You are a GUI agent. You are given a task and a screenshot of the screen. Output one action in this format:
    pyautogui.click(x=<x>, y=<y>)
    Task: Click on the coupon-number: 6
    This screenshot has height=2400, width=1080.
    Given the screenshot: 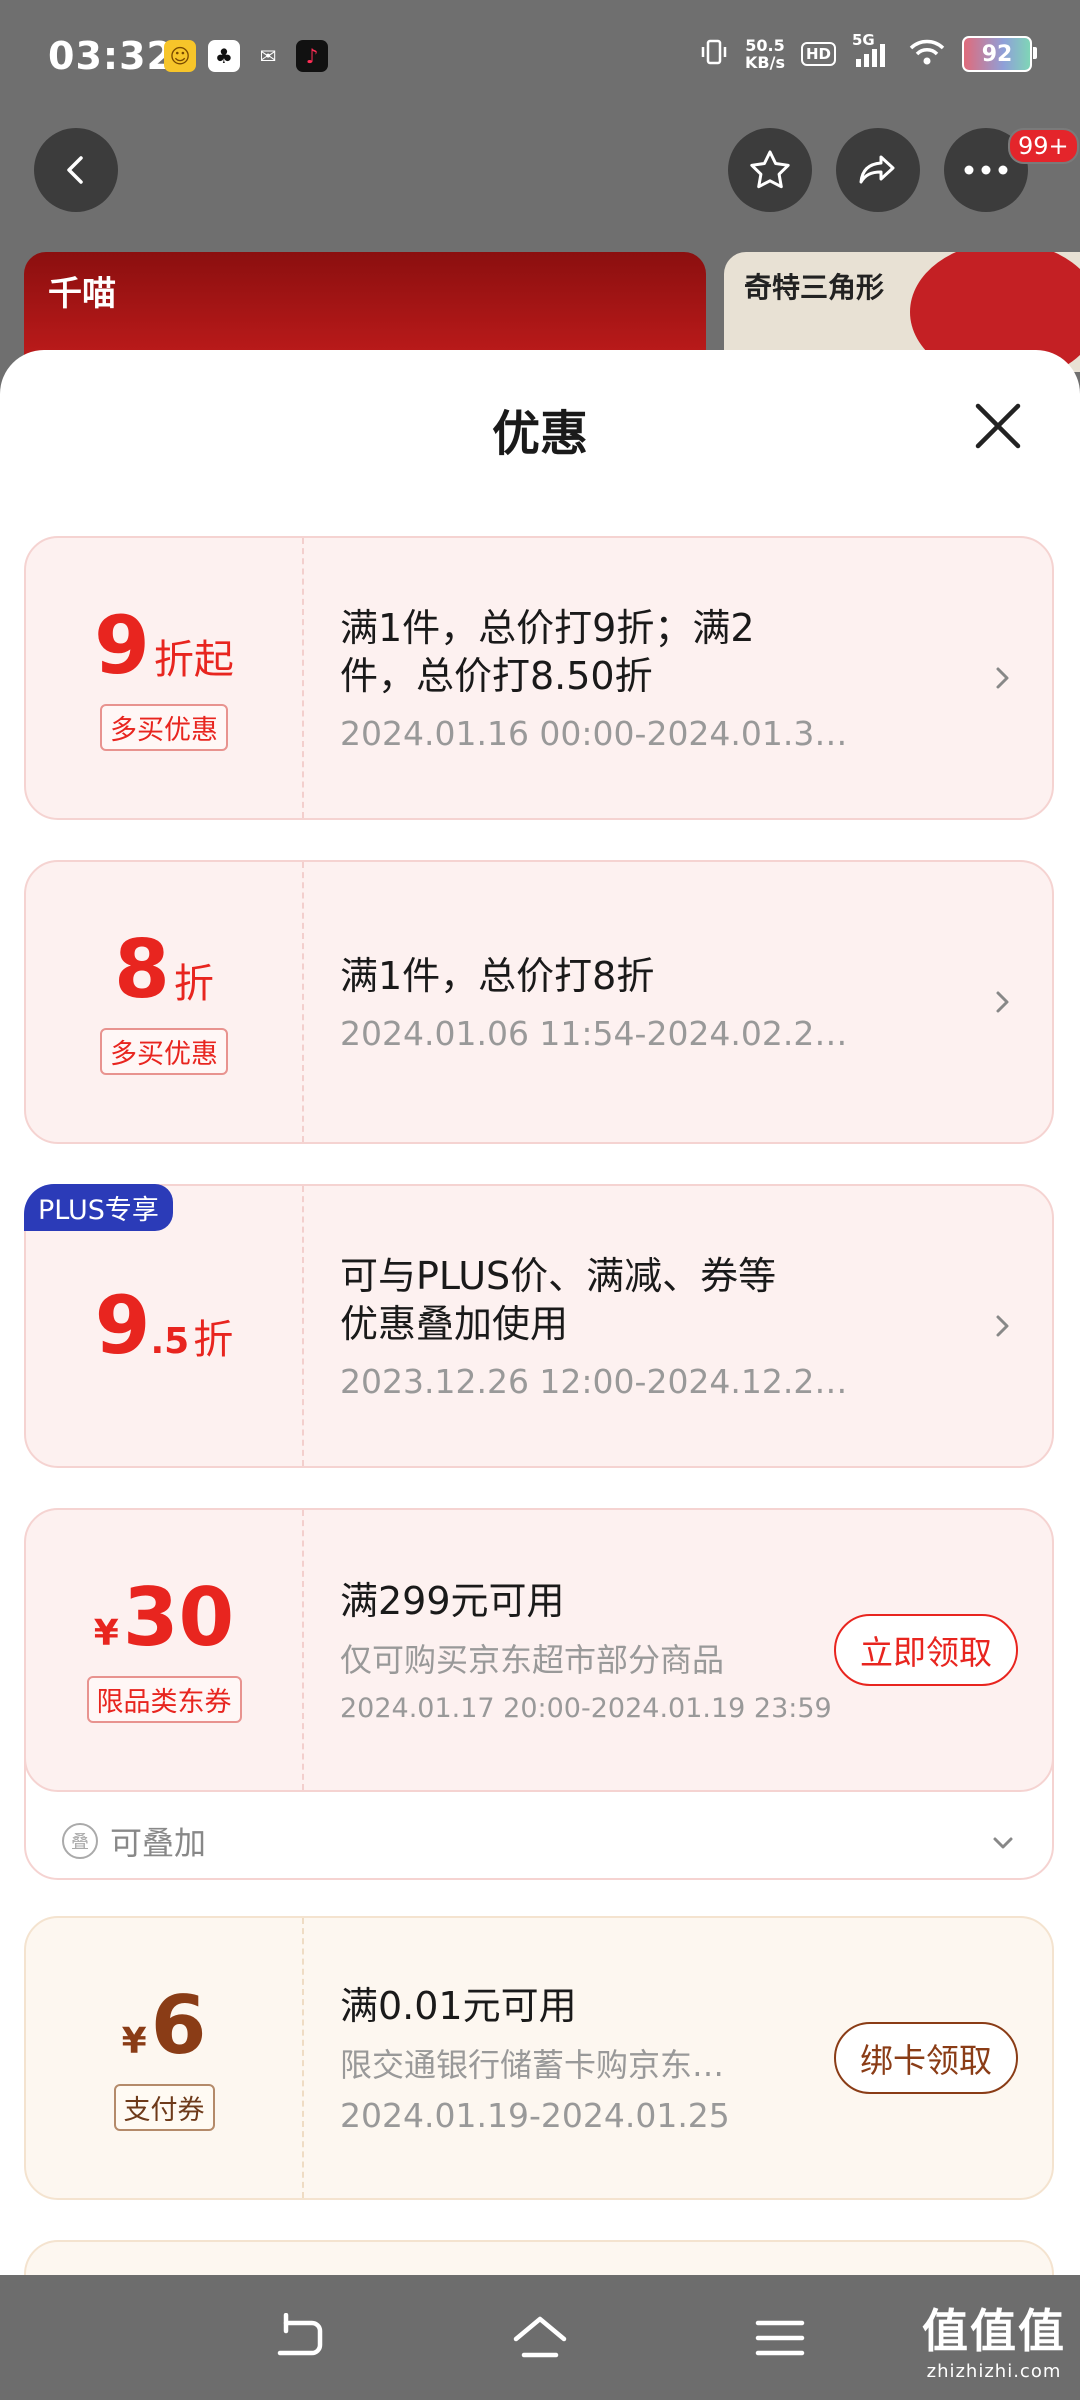 What is the action you would take?
    pyautogui.click(x=178, y=2025)
    